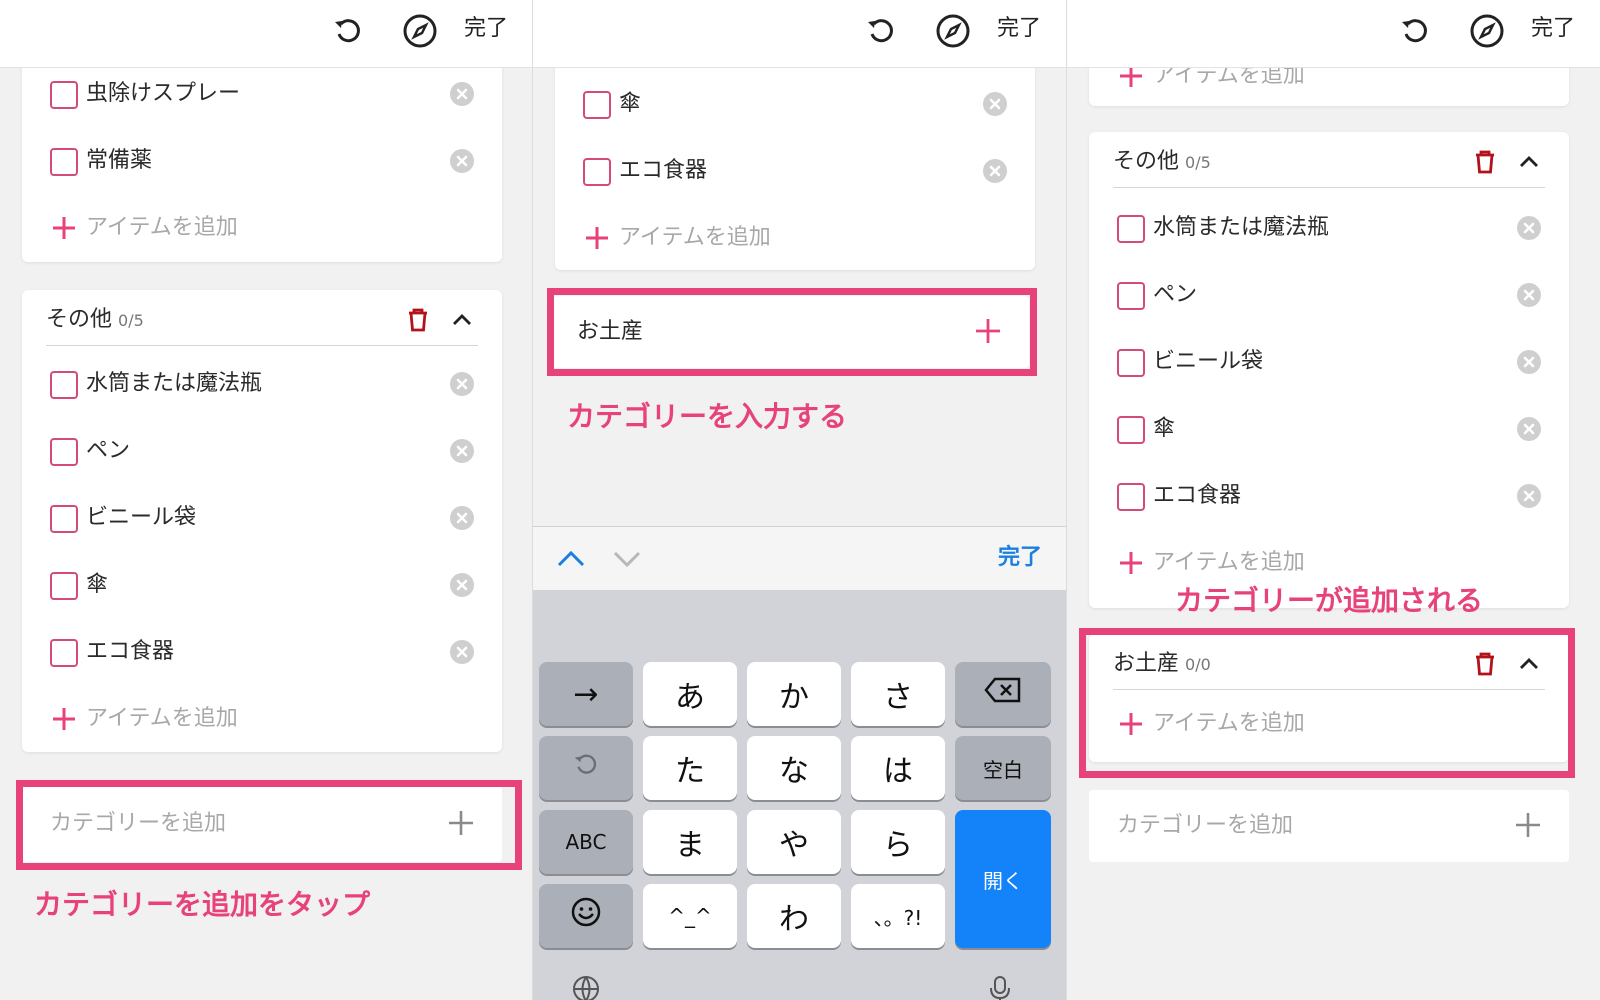  I want to click on keyboard-done-button: 完了, so click(1020, 558).